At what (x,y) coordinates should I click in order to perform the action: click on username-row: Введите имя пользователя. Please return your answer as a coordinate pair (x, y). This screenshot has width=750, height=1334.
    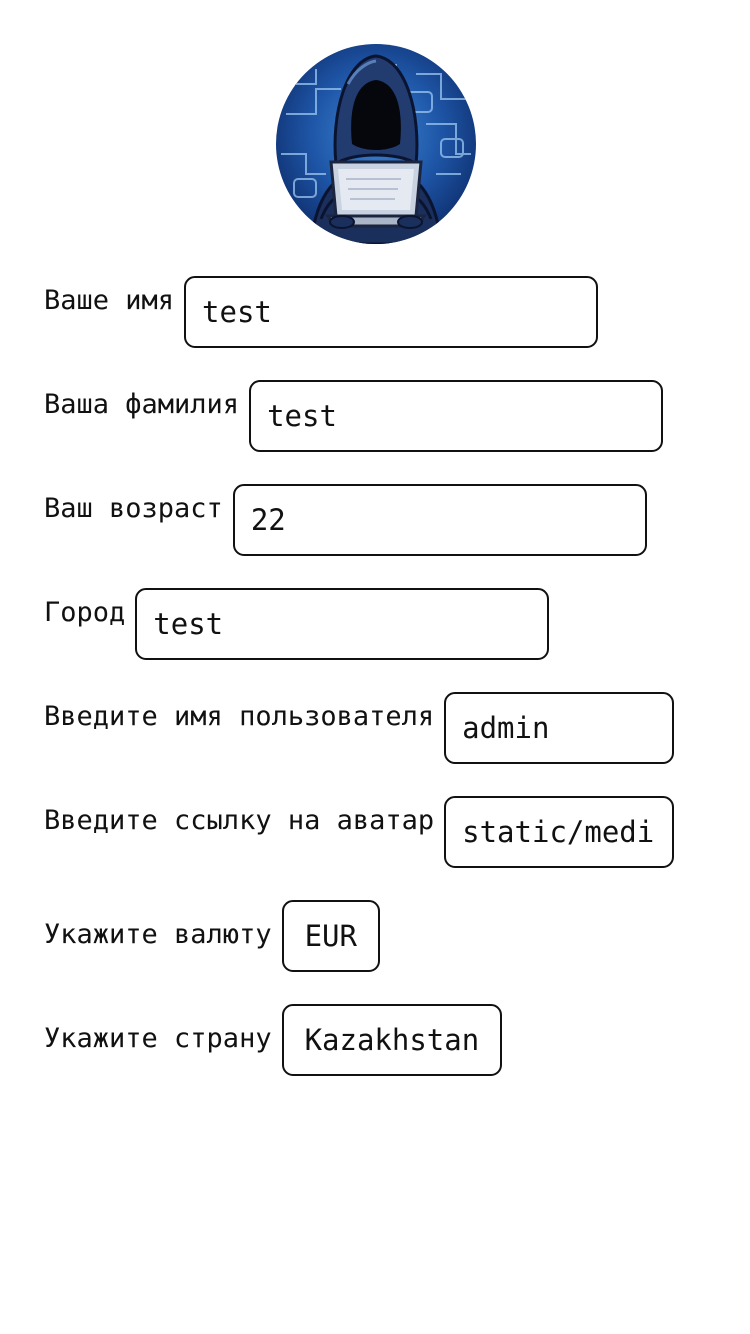
    Looking at the image, I should click on (359, 728).